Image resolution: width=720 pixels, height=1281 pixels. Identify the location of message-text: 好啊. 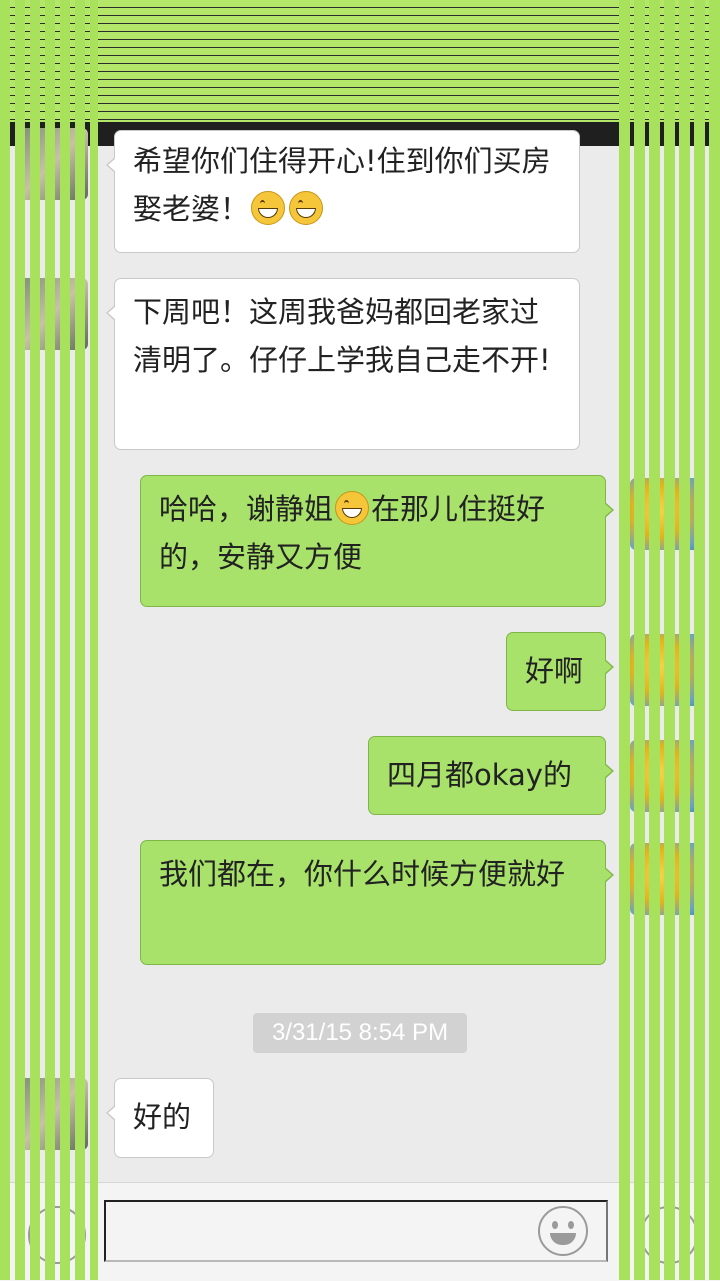
(554, 671).